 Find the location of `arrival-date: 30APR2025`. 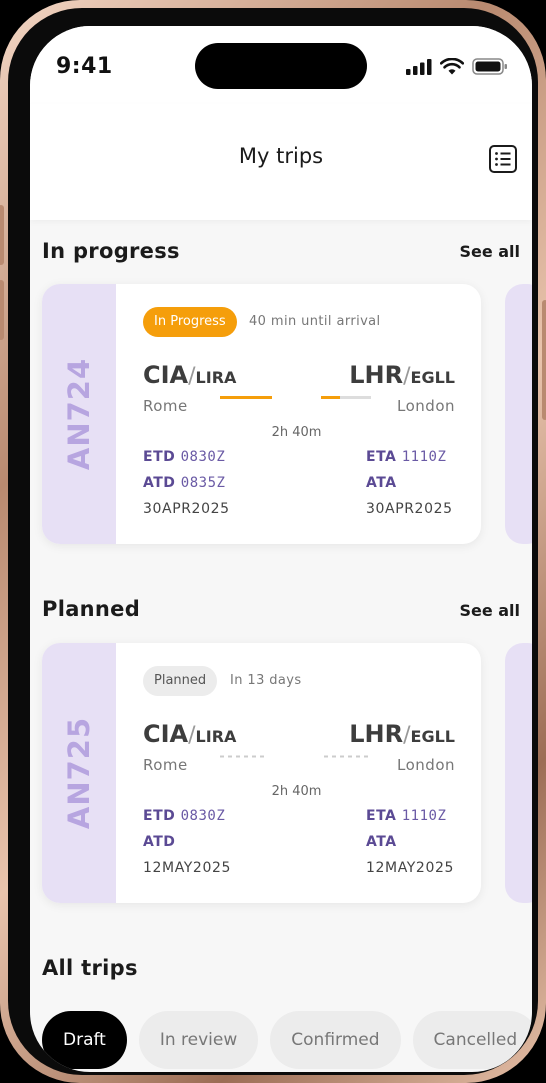

arrival-date: 30APR2025 is located at coordinates (409, 509).